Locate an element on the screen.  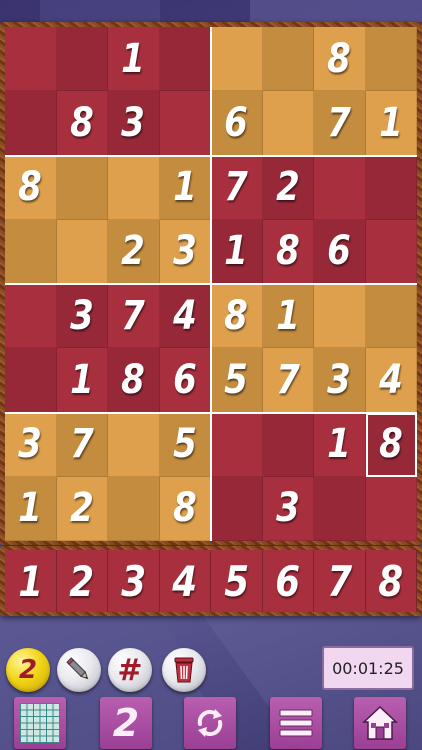
menu-icon is located at coordinates (296, 723).